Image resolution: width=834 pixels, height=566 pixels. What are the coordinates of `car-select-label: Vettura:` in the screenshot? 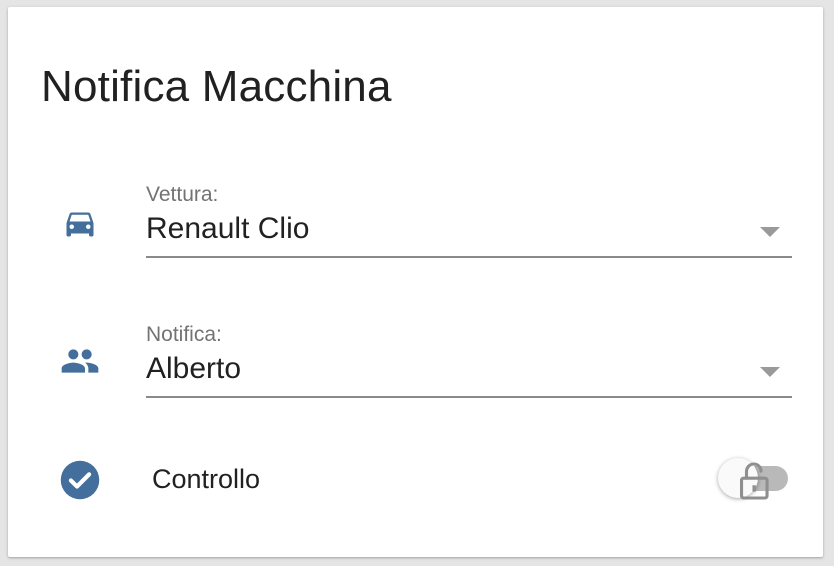 It's located at (182, 194).